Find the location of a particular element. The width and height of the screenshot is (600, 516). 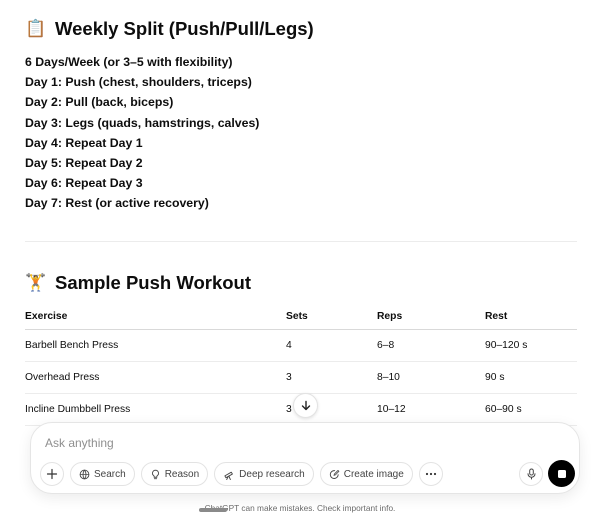

lightbulb-icon is located at coordinates (155, 474).